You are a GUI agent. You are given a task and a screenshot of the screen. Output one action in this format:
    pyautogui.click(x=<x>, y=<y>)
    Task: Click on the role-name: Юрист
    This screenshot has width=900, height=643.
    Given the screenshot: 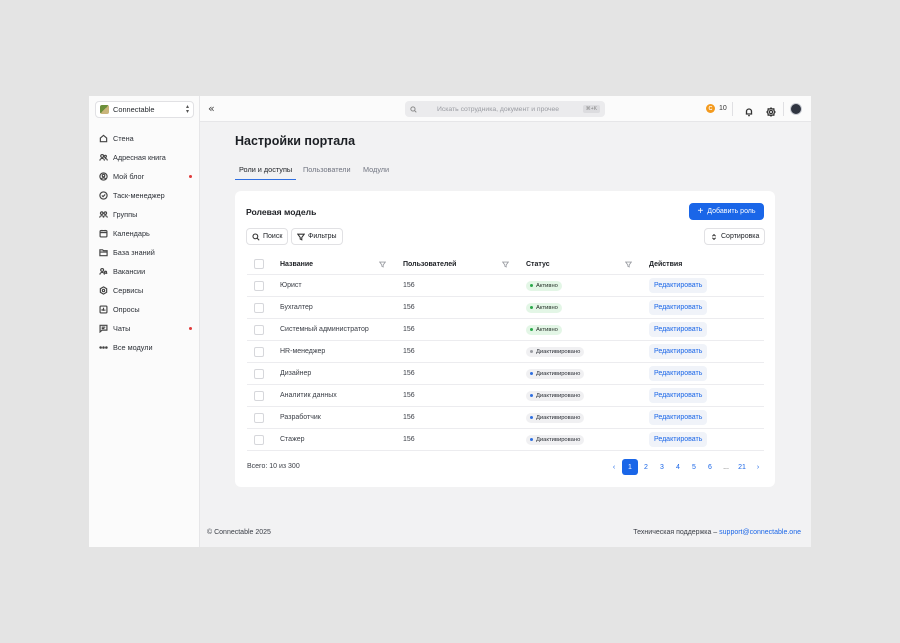 What is the action you would take?
    pyautogui.click(x=291, y=285)
    